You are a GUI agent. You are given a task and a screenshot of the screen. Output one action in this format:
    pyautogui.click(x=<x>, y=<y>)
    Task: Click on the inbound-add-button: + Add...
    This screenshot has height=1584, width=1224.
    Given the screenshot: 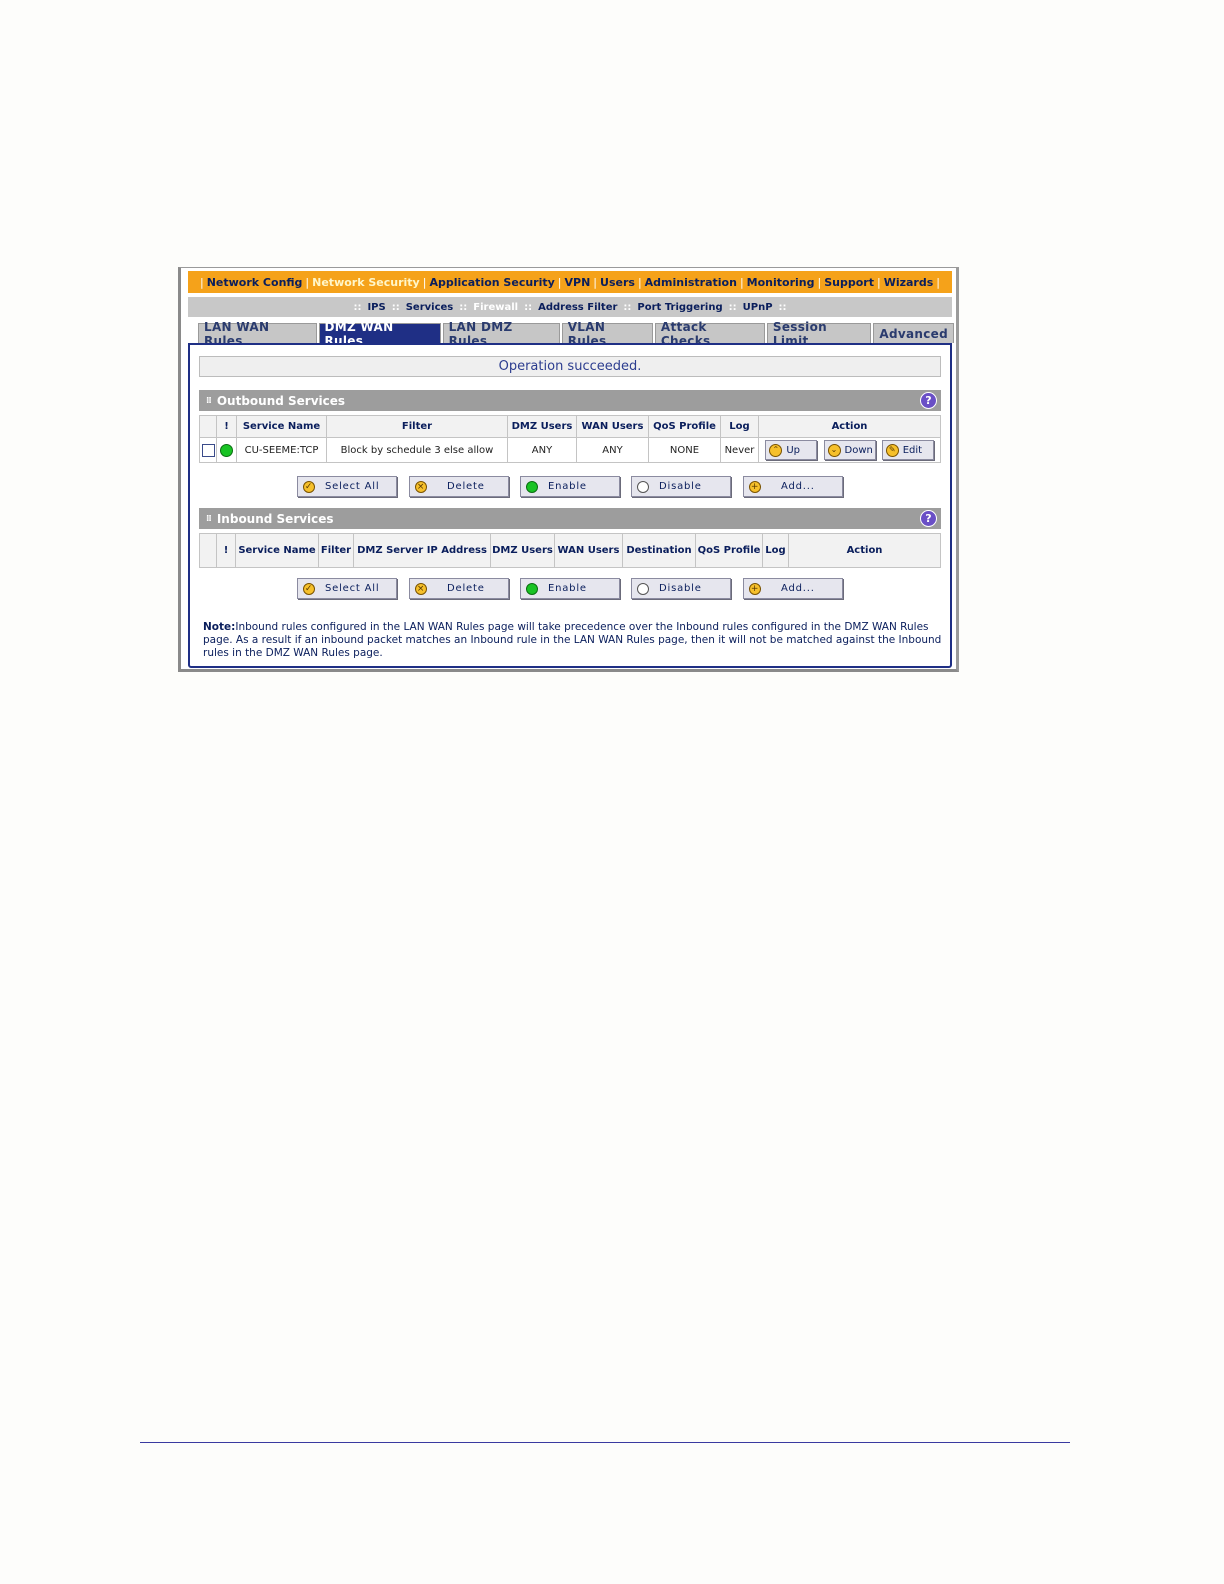 What is the action you would take?
    pyautogui.click(x=793, y=588)
    